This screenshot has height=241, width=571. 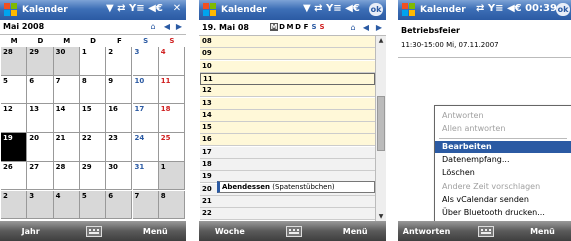 What do you see at coordinates (381, 40) in the screenshot?
I see `scroll-up-icon: ▲` at bounding box center [381, 40].